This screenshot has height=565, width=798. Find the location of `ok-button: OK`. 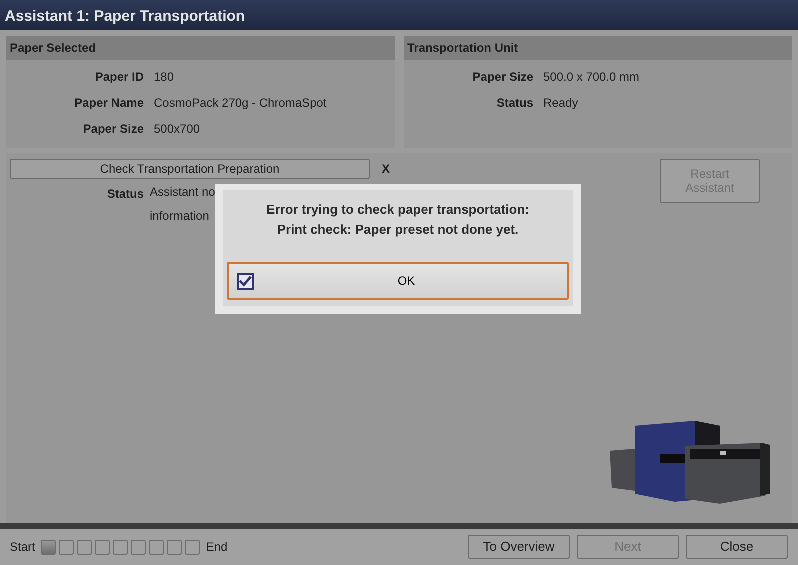

ok-button: OK is located at coordinates (398, 281).